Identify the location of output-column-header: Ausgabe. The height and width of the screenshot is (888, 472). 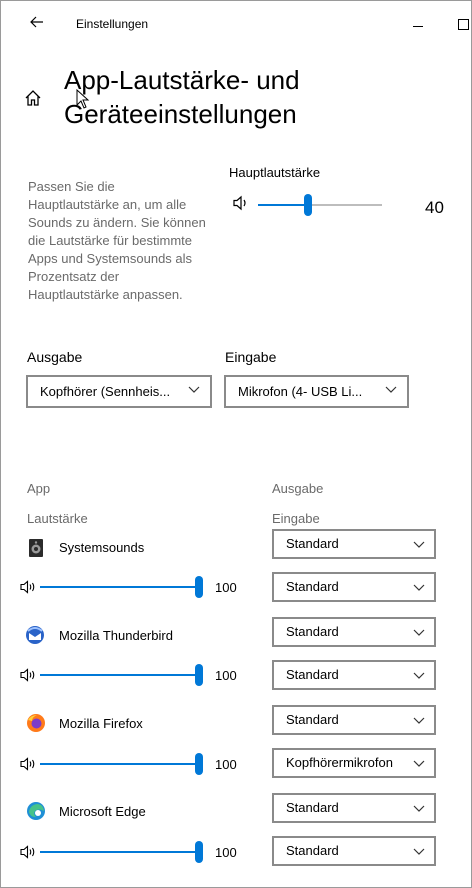
(298, 488).